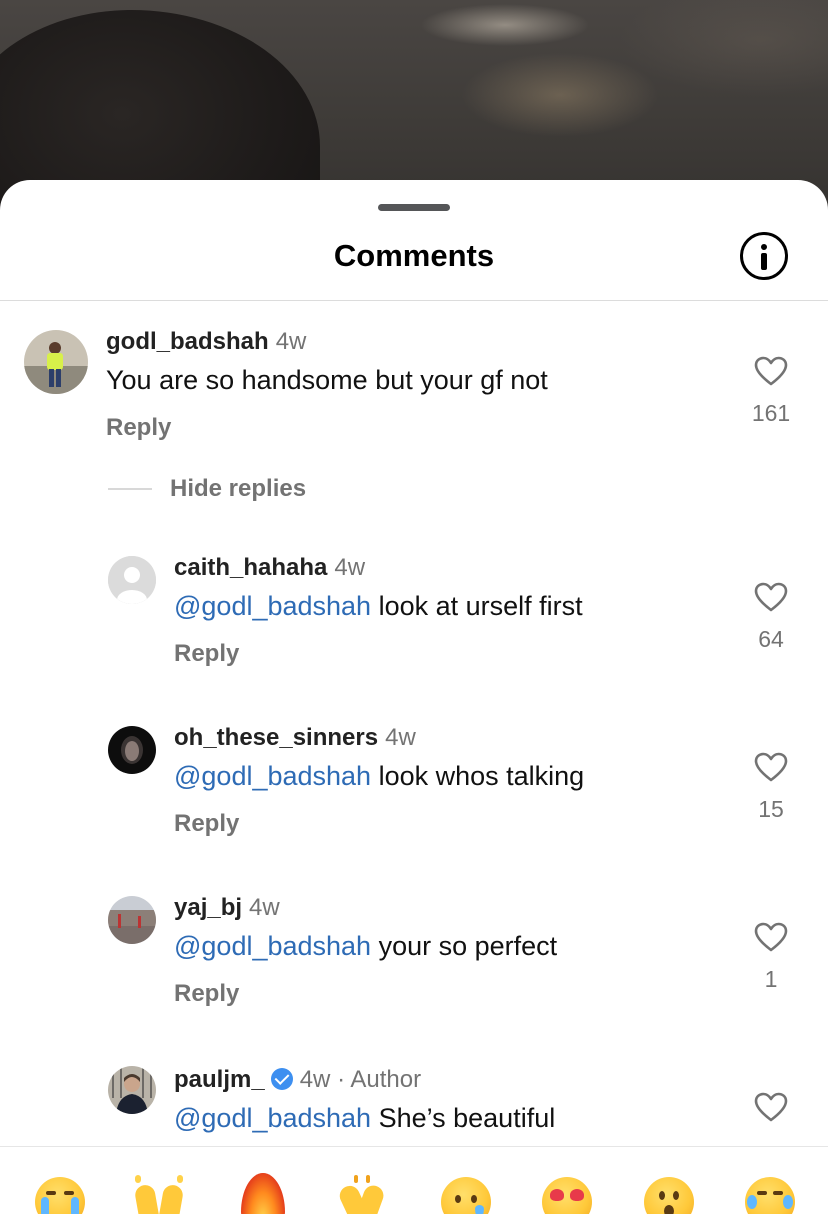  Describe the element at coordinates (771, 979) in the screenshot. I see `like-count: 1` at that location.